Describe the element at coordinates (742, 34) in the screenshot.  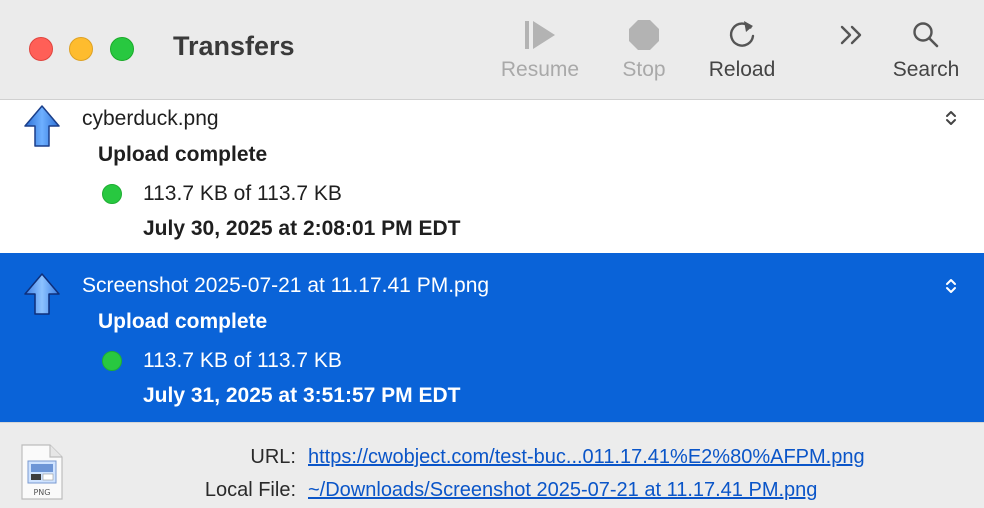
I see `reload-icon` at that location.